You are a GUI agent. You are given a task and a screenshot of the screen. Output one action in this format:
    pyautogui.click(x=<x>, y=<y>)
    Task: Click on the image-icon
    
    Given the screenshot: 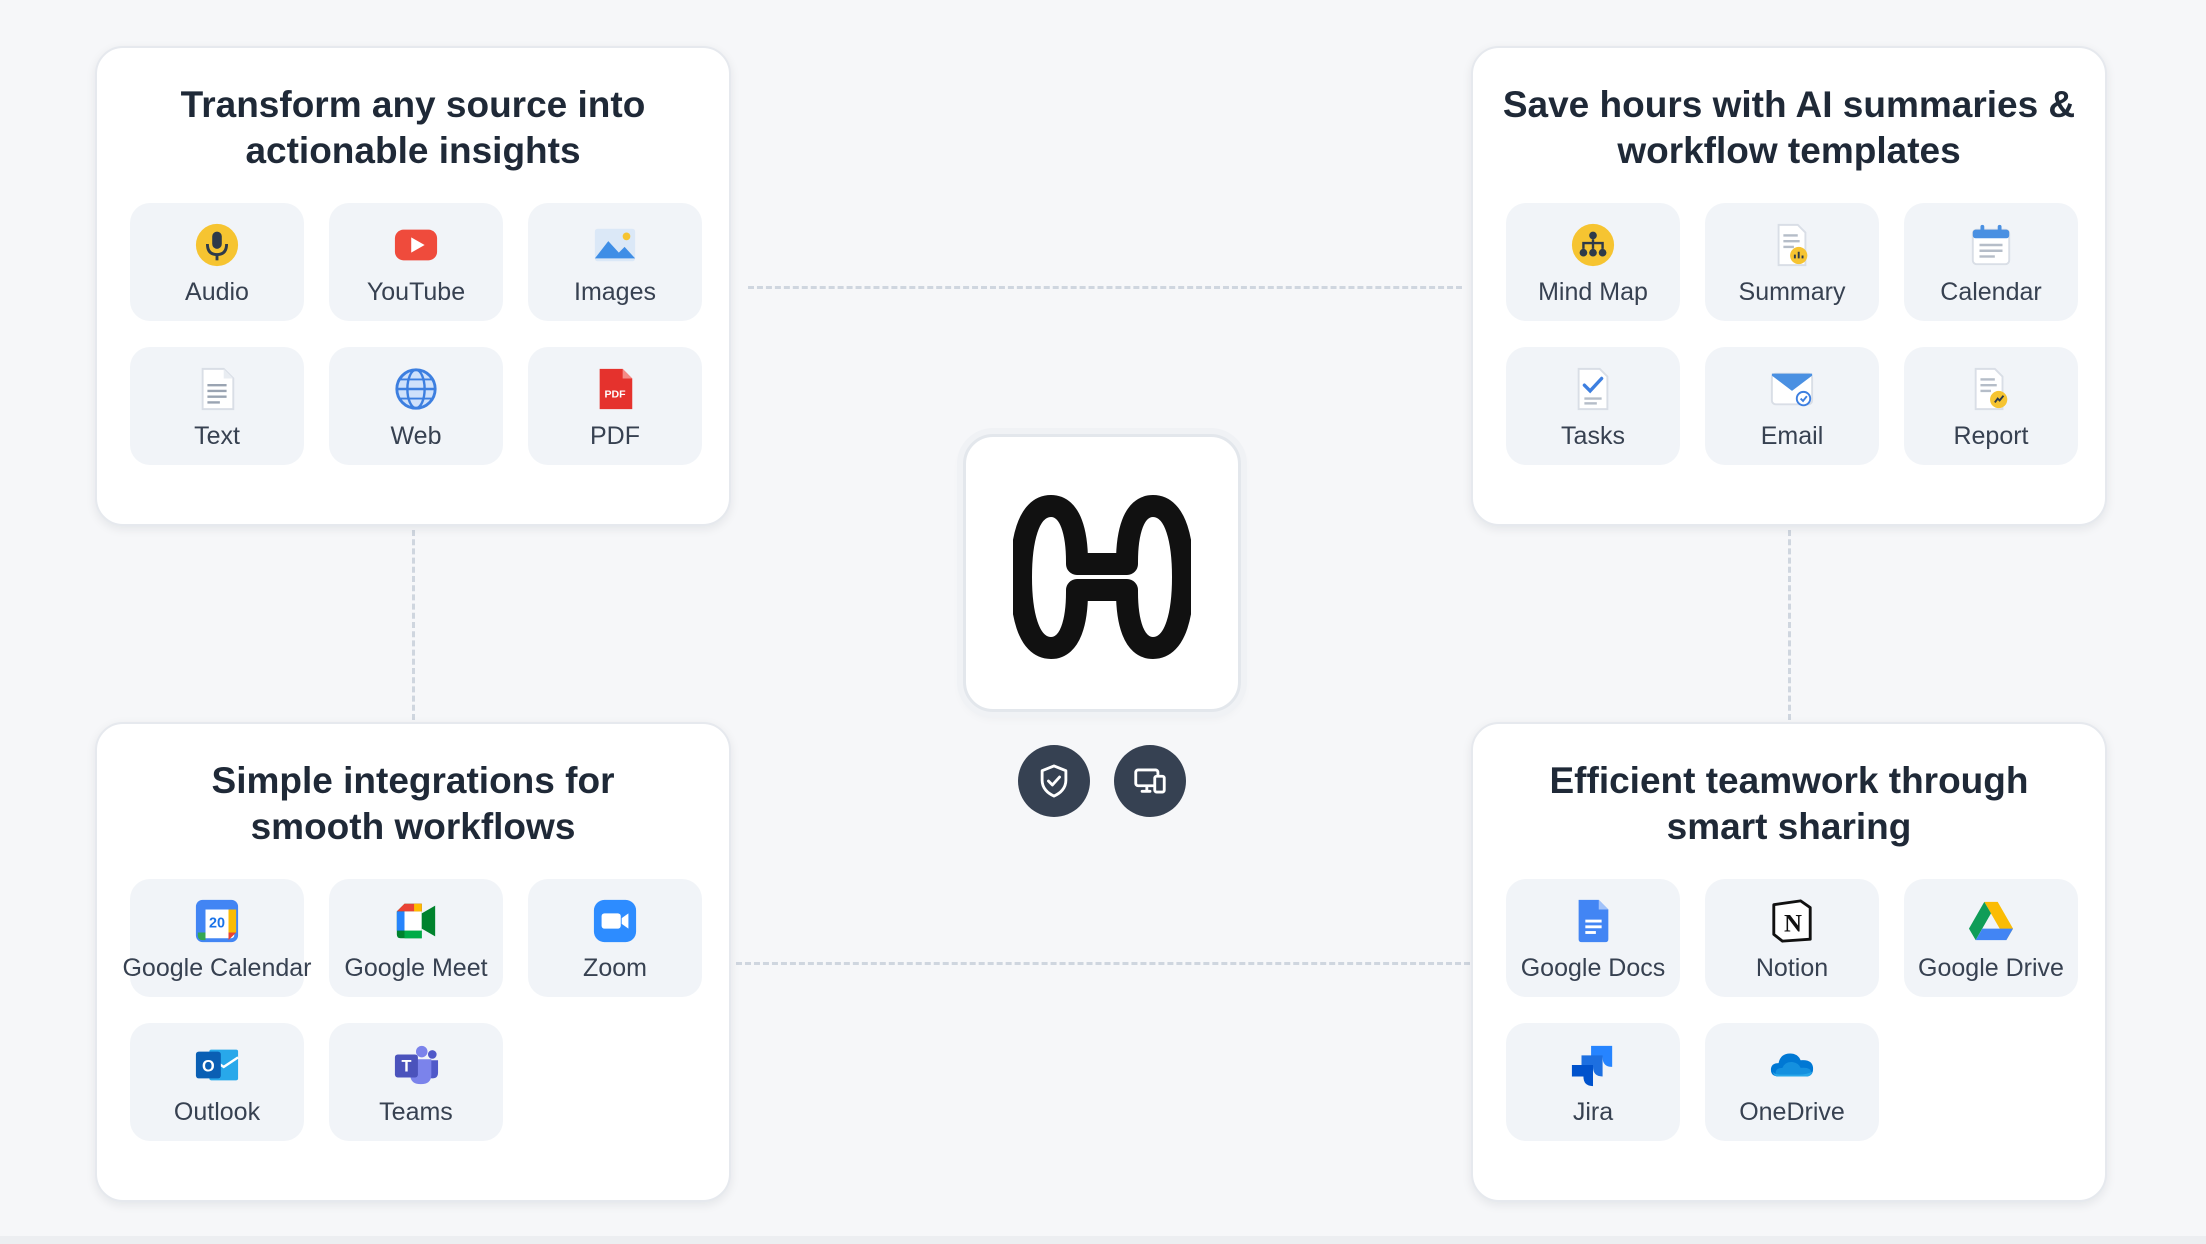 What is the action you would take?
    pyautogui.click(x=615, y=245)
    